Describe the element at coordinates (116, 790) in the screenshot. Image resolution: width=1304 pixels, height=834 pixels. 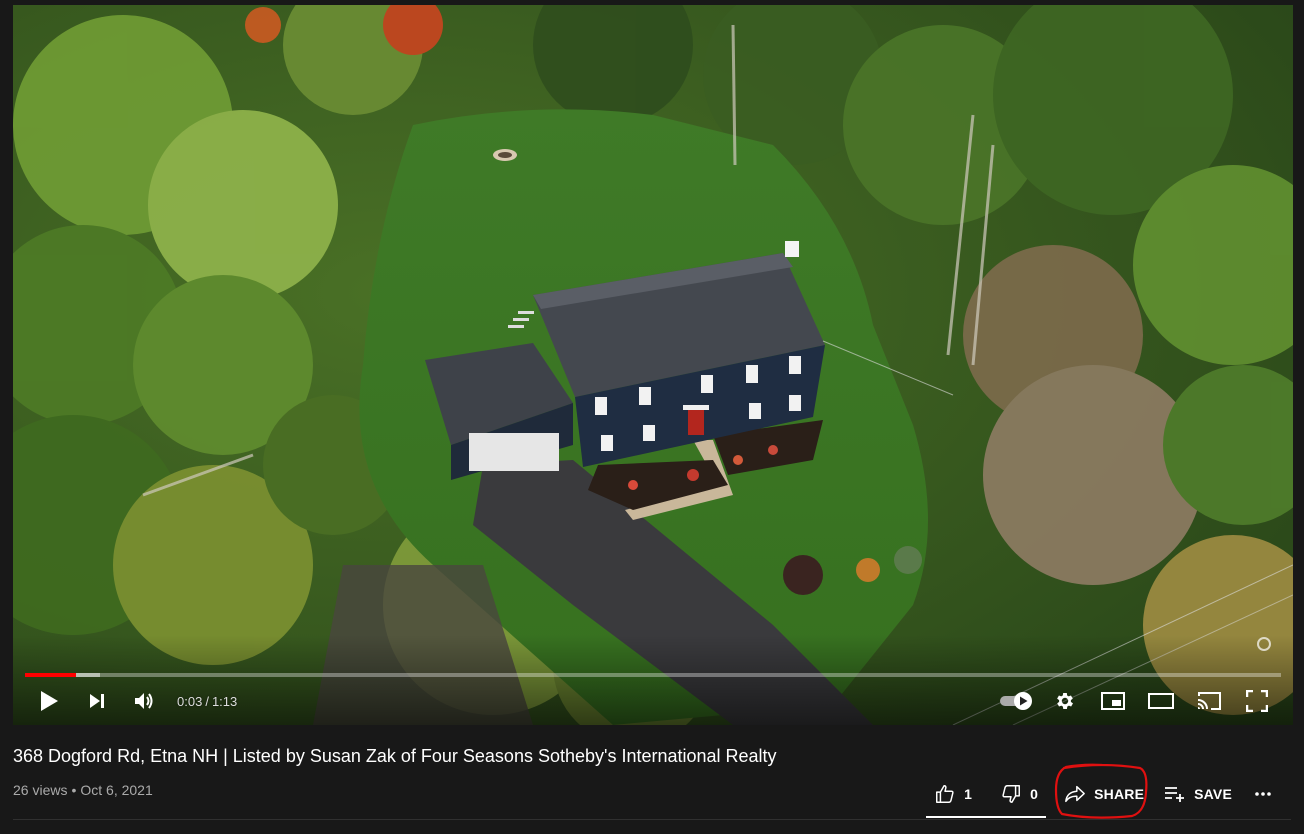
I see `upload-date: Oct 6, 2021` at that location.